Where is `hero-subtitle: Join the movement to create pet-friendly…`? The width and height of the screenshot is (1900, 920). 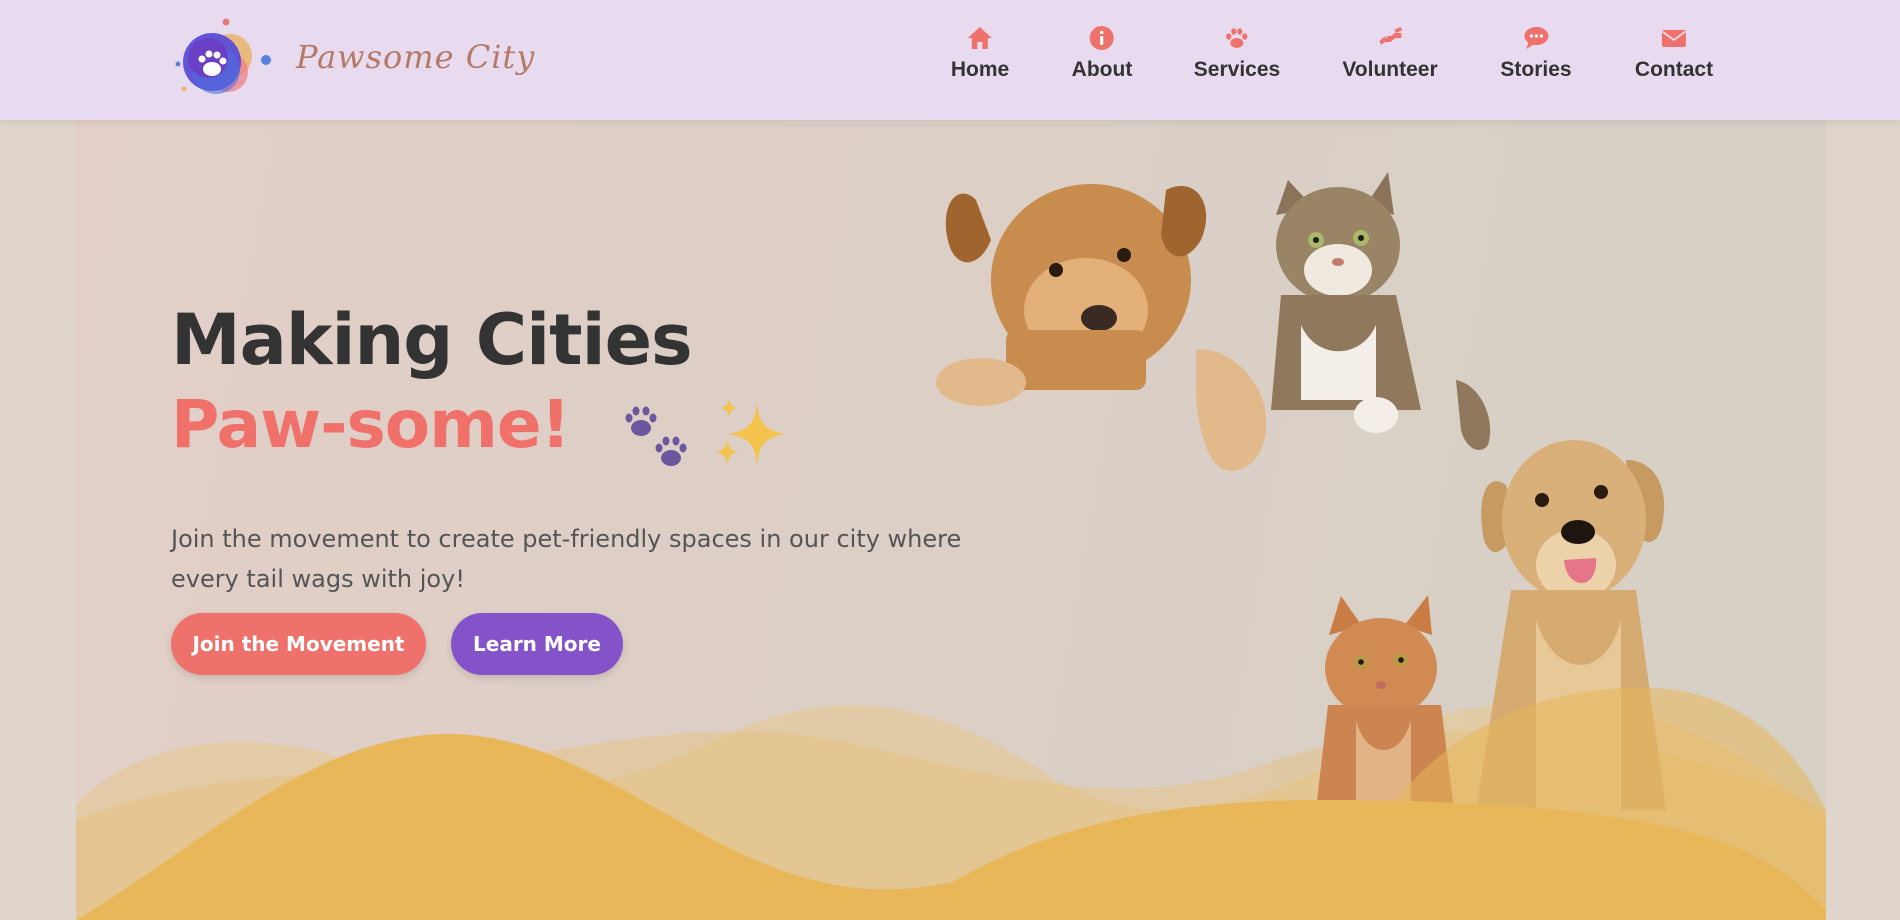
hero-subtitle: Join the movement to create pet-friendly… is located at coordinates (566, 559).